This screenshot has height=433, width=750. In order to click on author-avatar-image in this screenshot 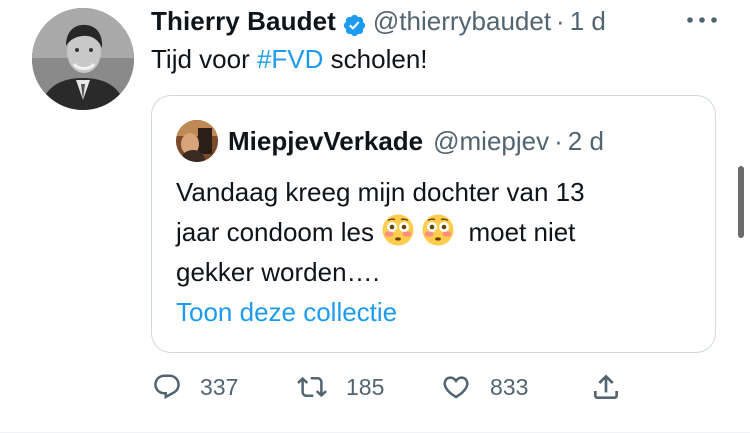, I will do `click(83, 59)`.